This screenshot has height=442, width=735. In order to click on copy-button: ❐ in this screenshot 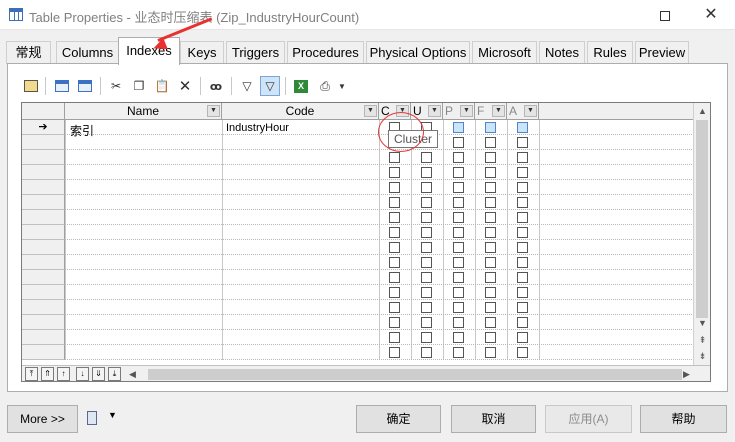, I will do `click(139, 86)`.